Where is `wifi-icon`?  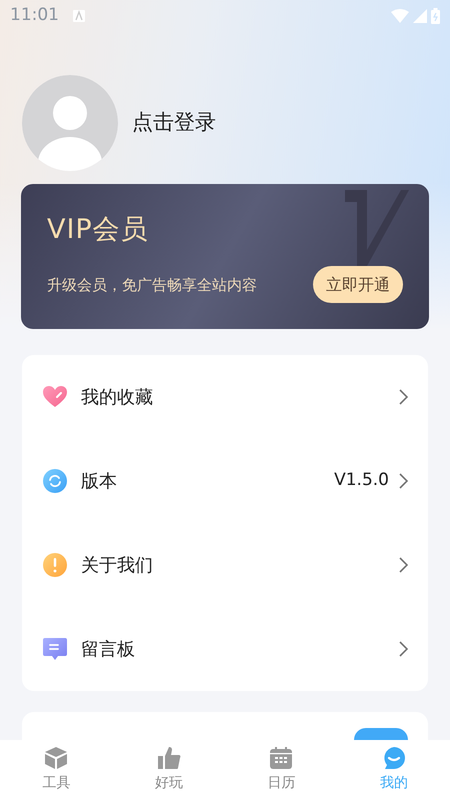
wifi-icon is located at coordinates (400, 16).